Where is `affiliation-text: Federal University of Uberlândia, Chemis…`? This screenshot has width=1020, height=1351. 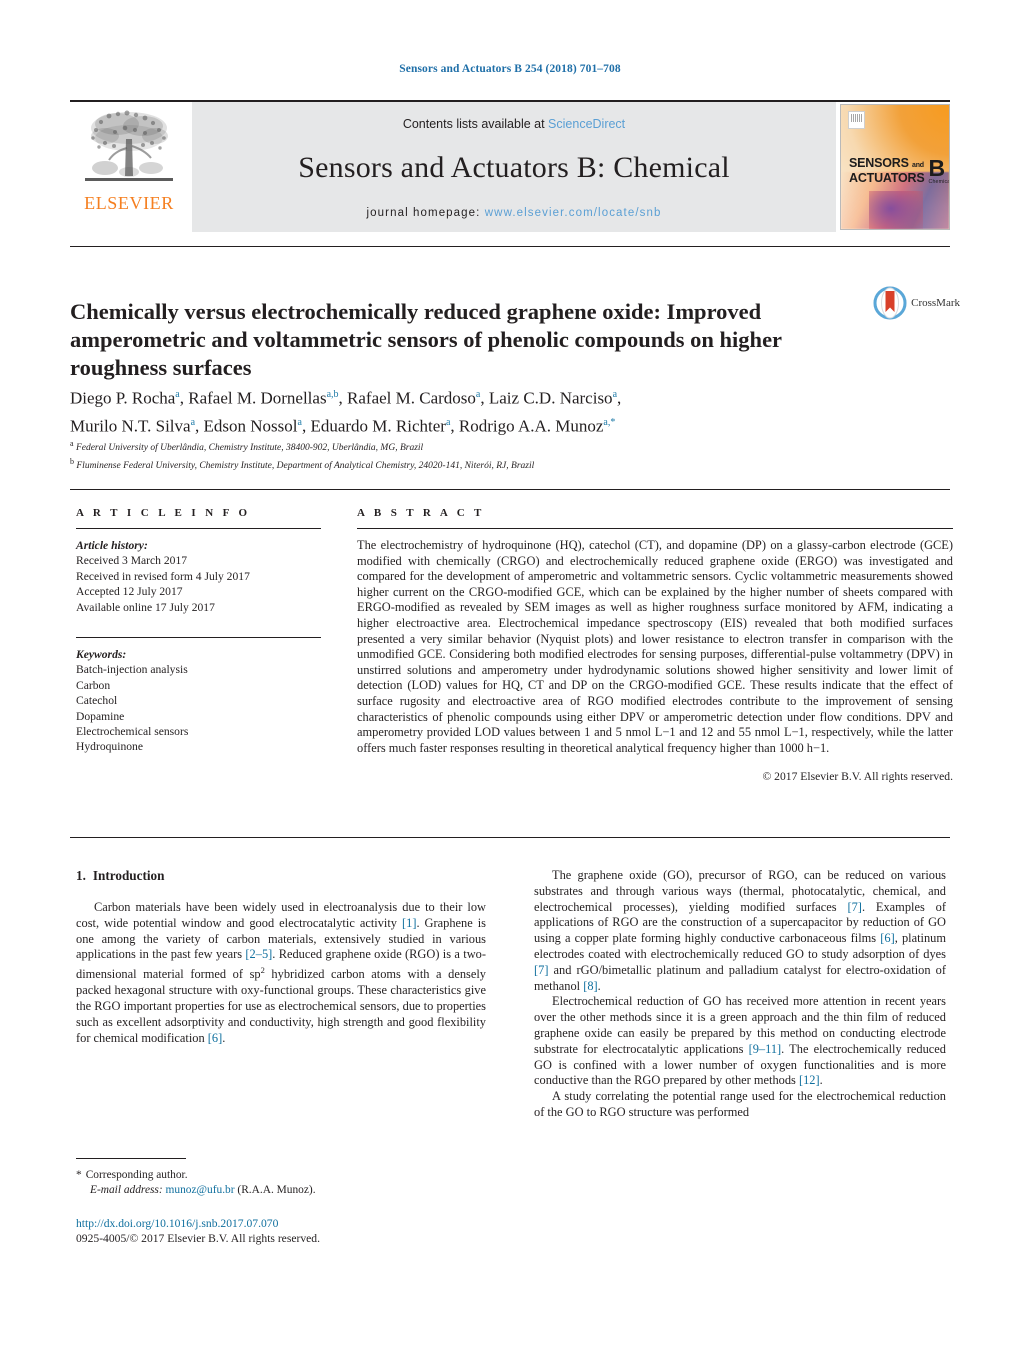
affiliation-text: Federal University of Uberlândia, Chemis… is located at coordinates (249, 448).